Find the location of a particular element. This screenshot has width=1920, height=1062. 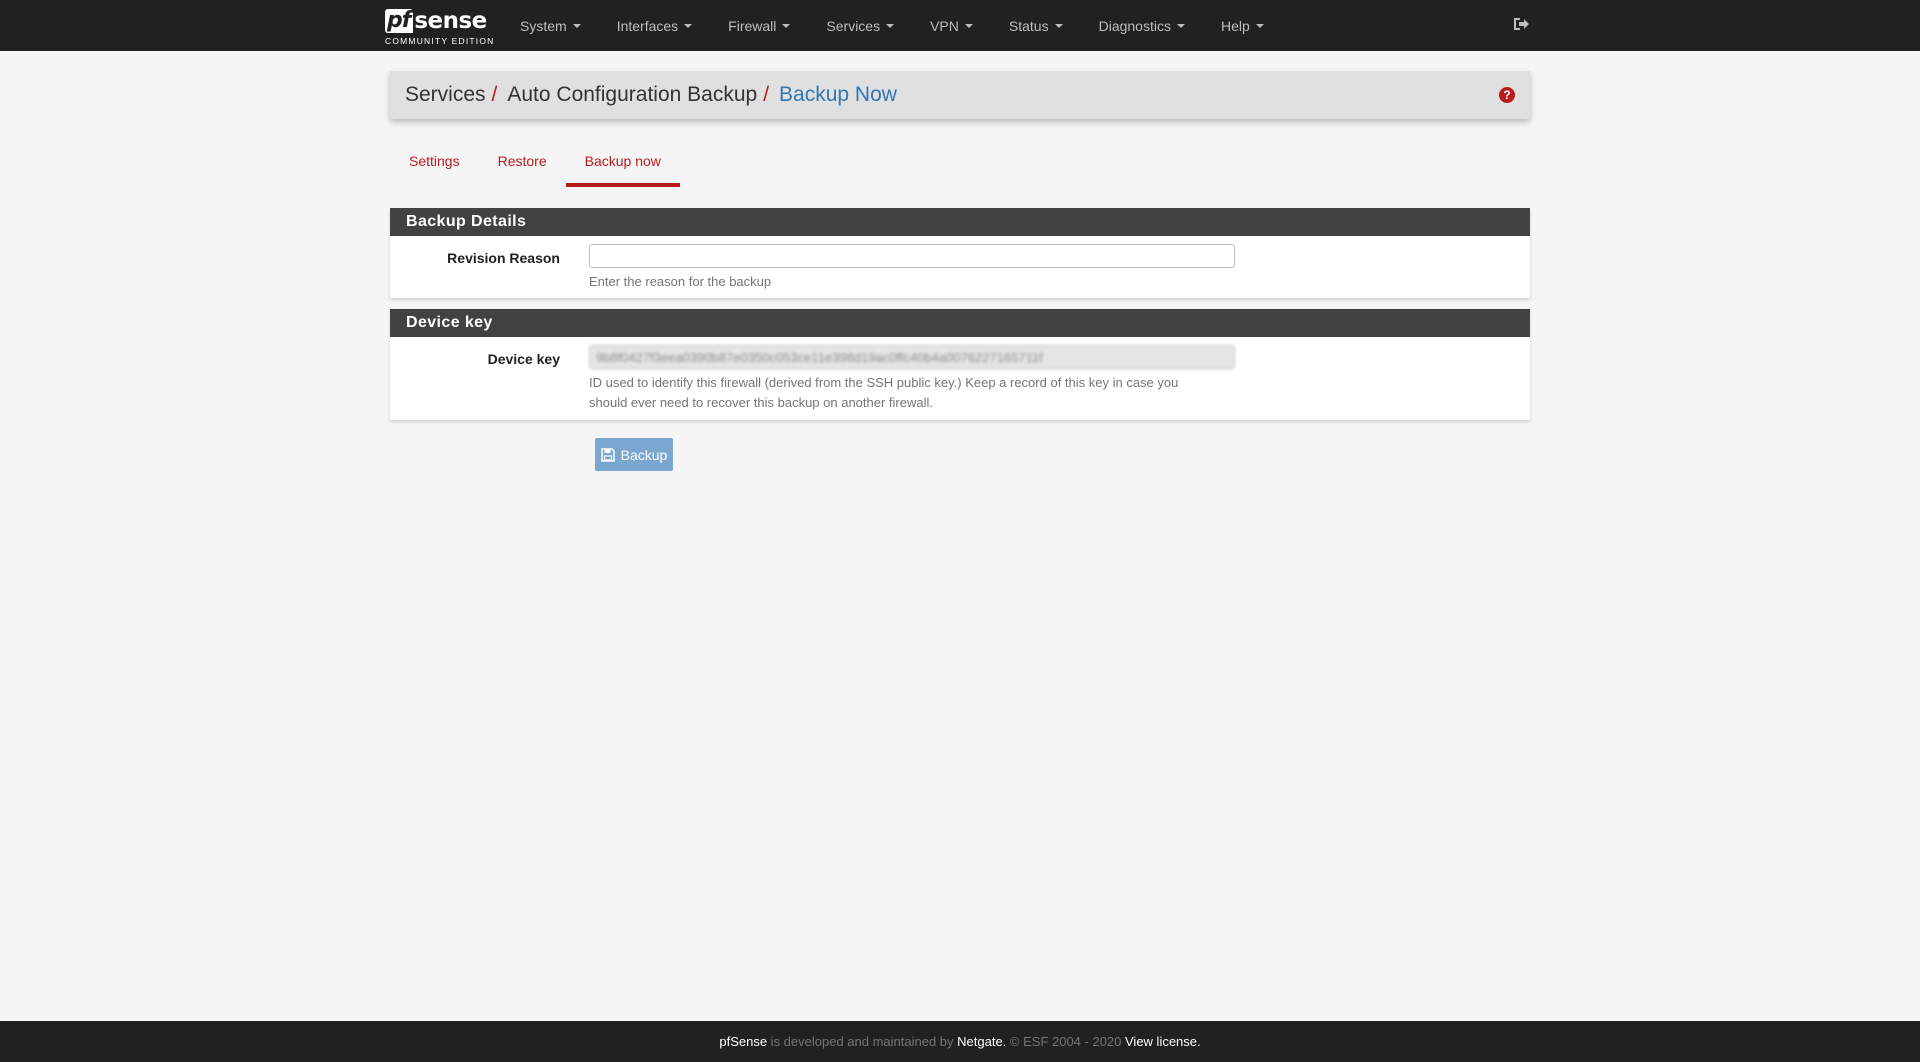

menu-status: Status is located at coordinates (1036, 25).